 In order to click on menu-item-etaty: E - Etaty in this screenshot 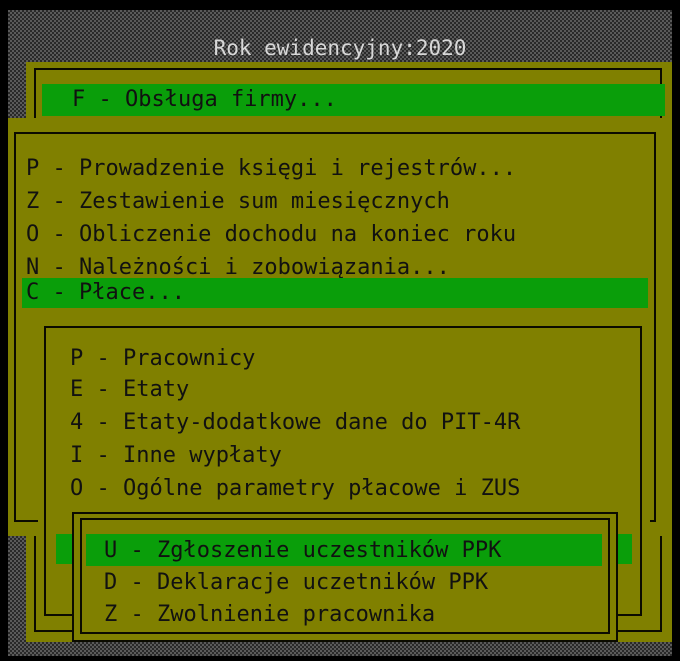, I will do `click(129, 389)`.